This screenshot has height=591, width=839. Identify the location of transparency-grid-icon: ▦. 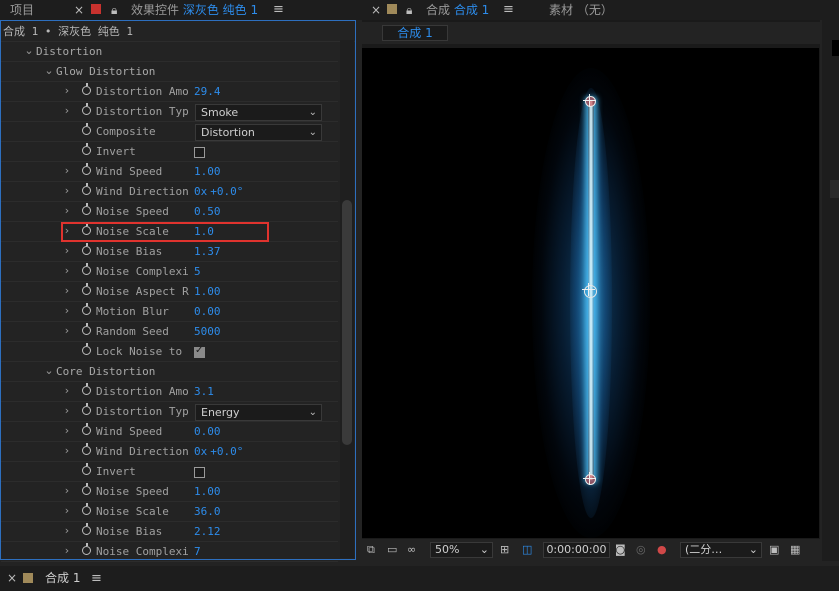
(795, 550).